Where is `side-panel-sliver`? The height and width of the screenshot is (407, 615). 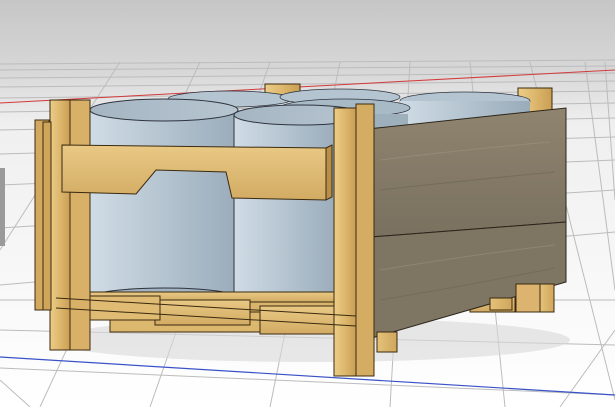 side-panel-sliver is located at coordinates (2, 207).